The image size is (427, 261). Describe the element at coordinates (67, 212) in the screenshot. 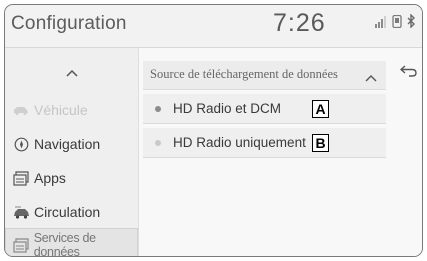

I see `sidebar-item-label: Circulation` at that location.